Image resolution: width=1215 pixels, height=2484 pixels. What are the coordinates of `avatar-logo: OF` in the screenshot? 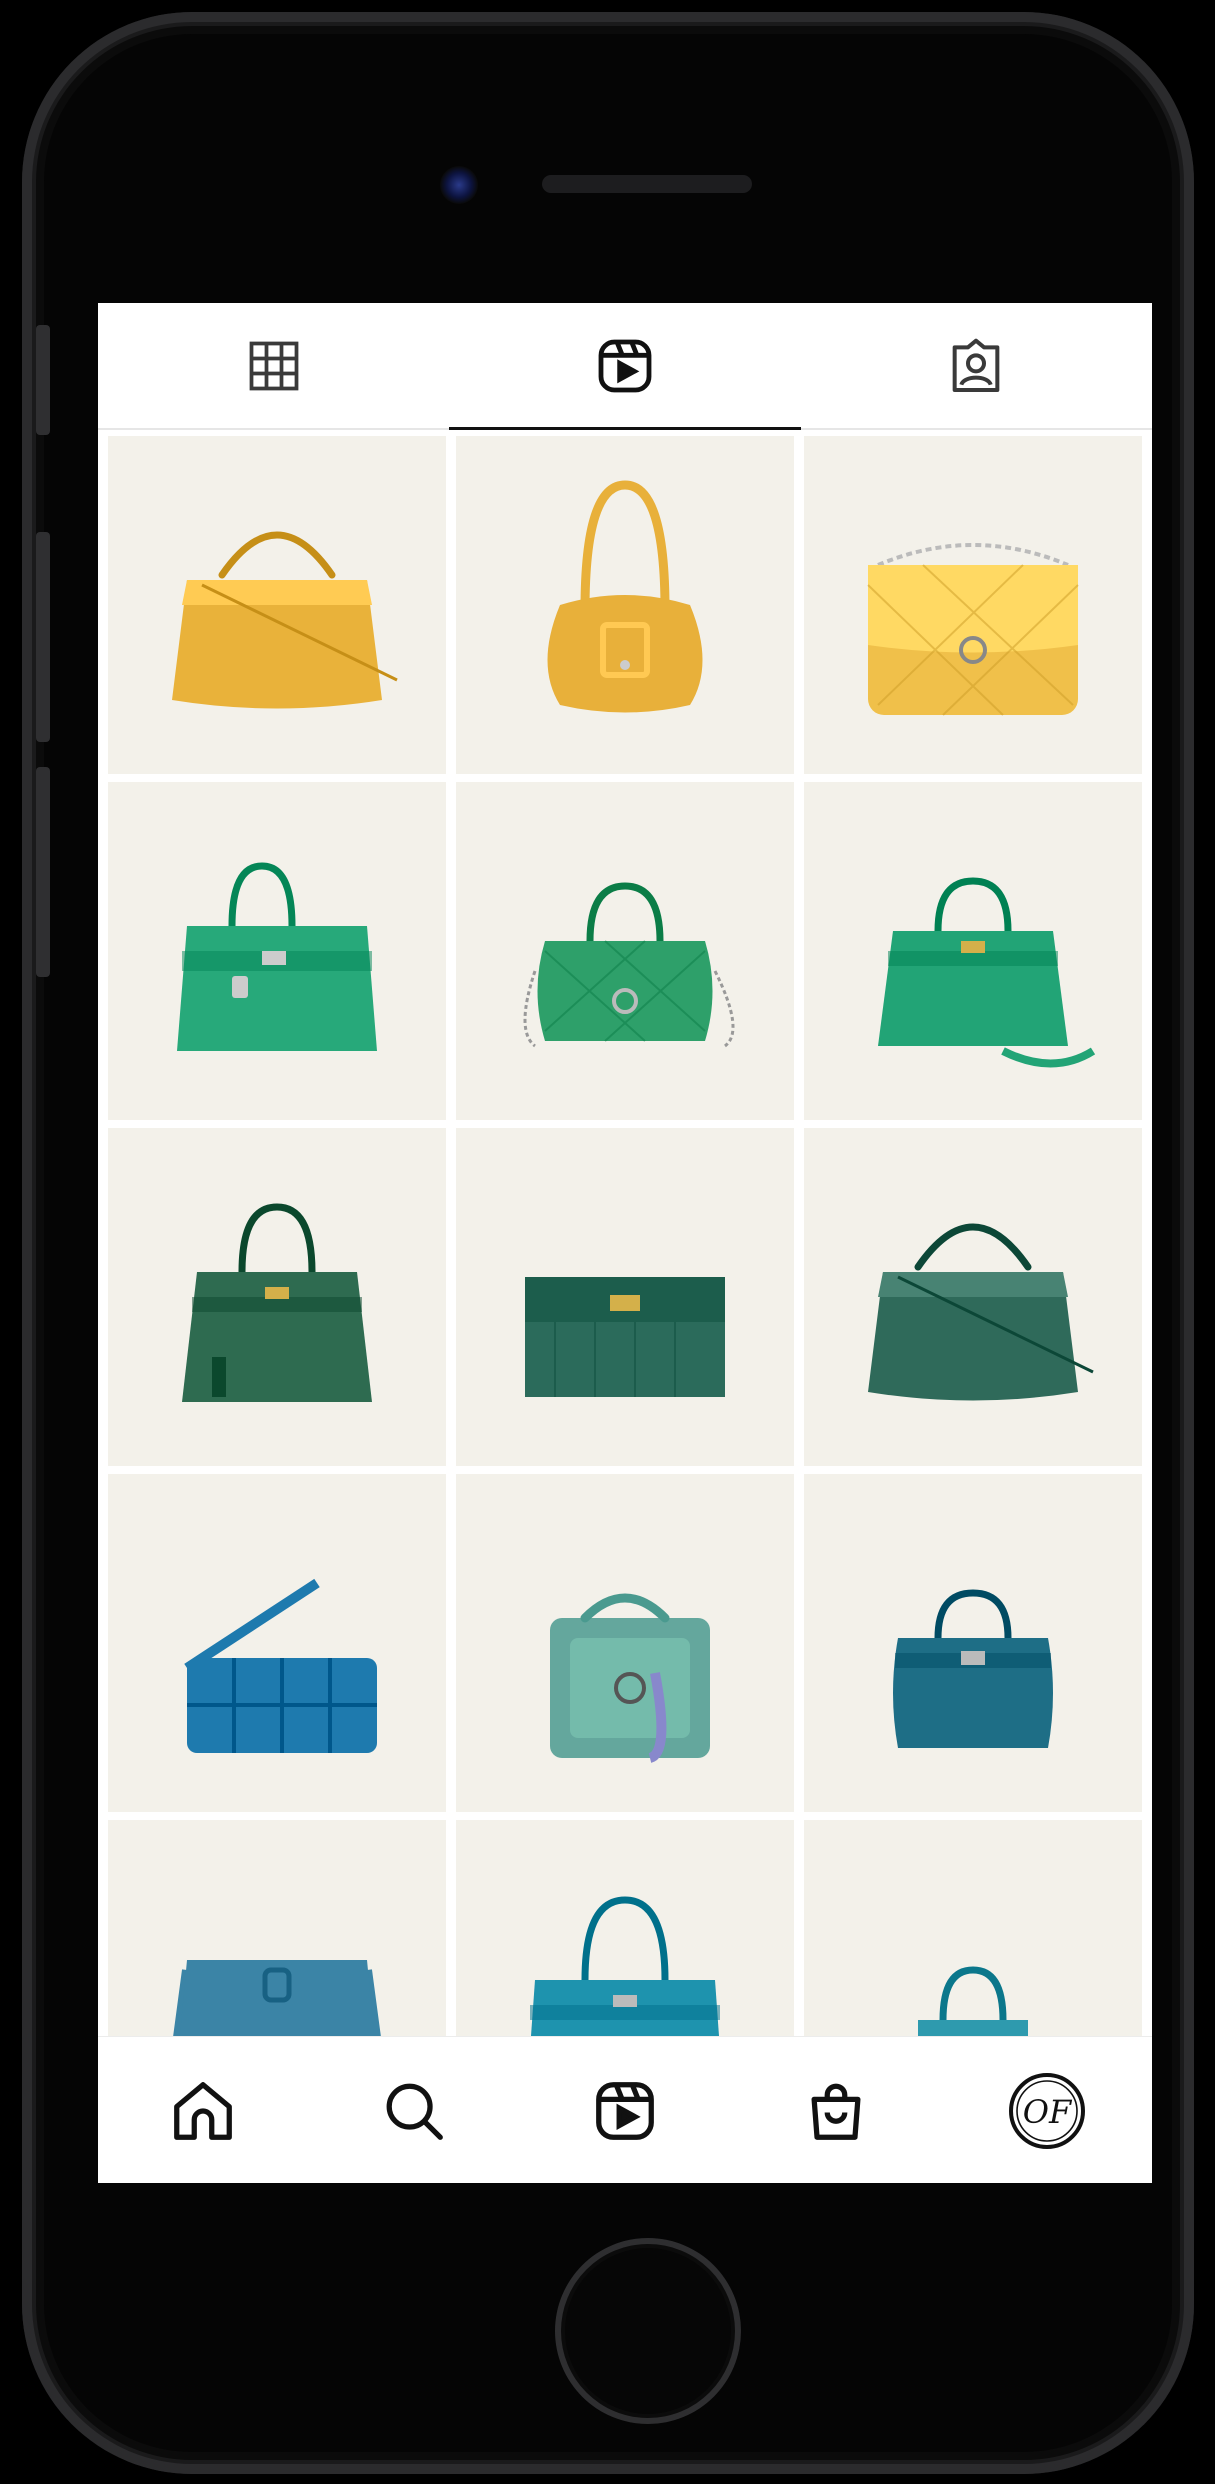 It's located at (1047, 2112).